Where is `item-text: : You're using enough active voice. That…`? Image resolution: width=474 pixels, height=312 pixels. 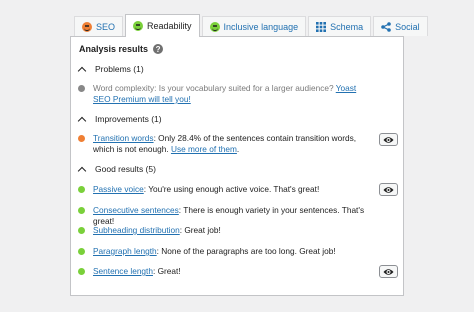
item-text: : You're using enough active voice. That… is located at coordinates (231, 189).